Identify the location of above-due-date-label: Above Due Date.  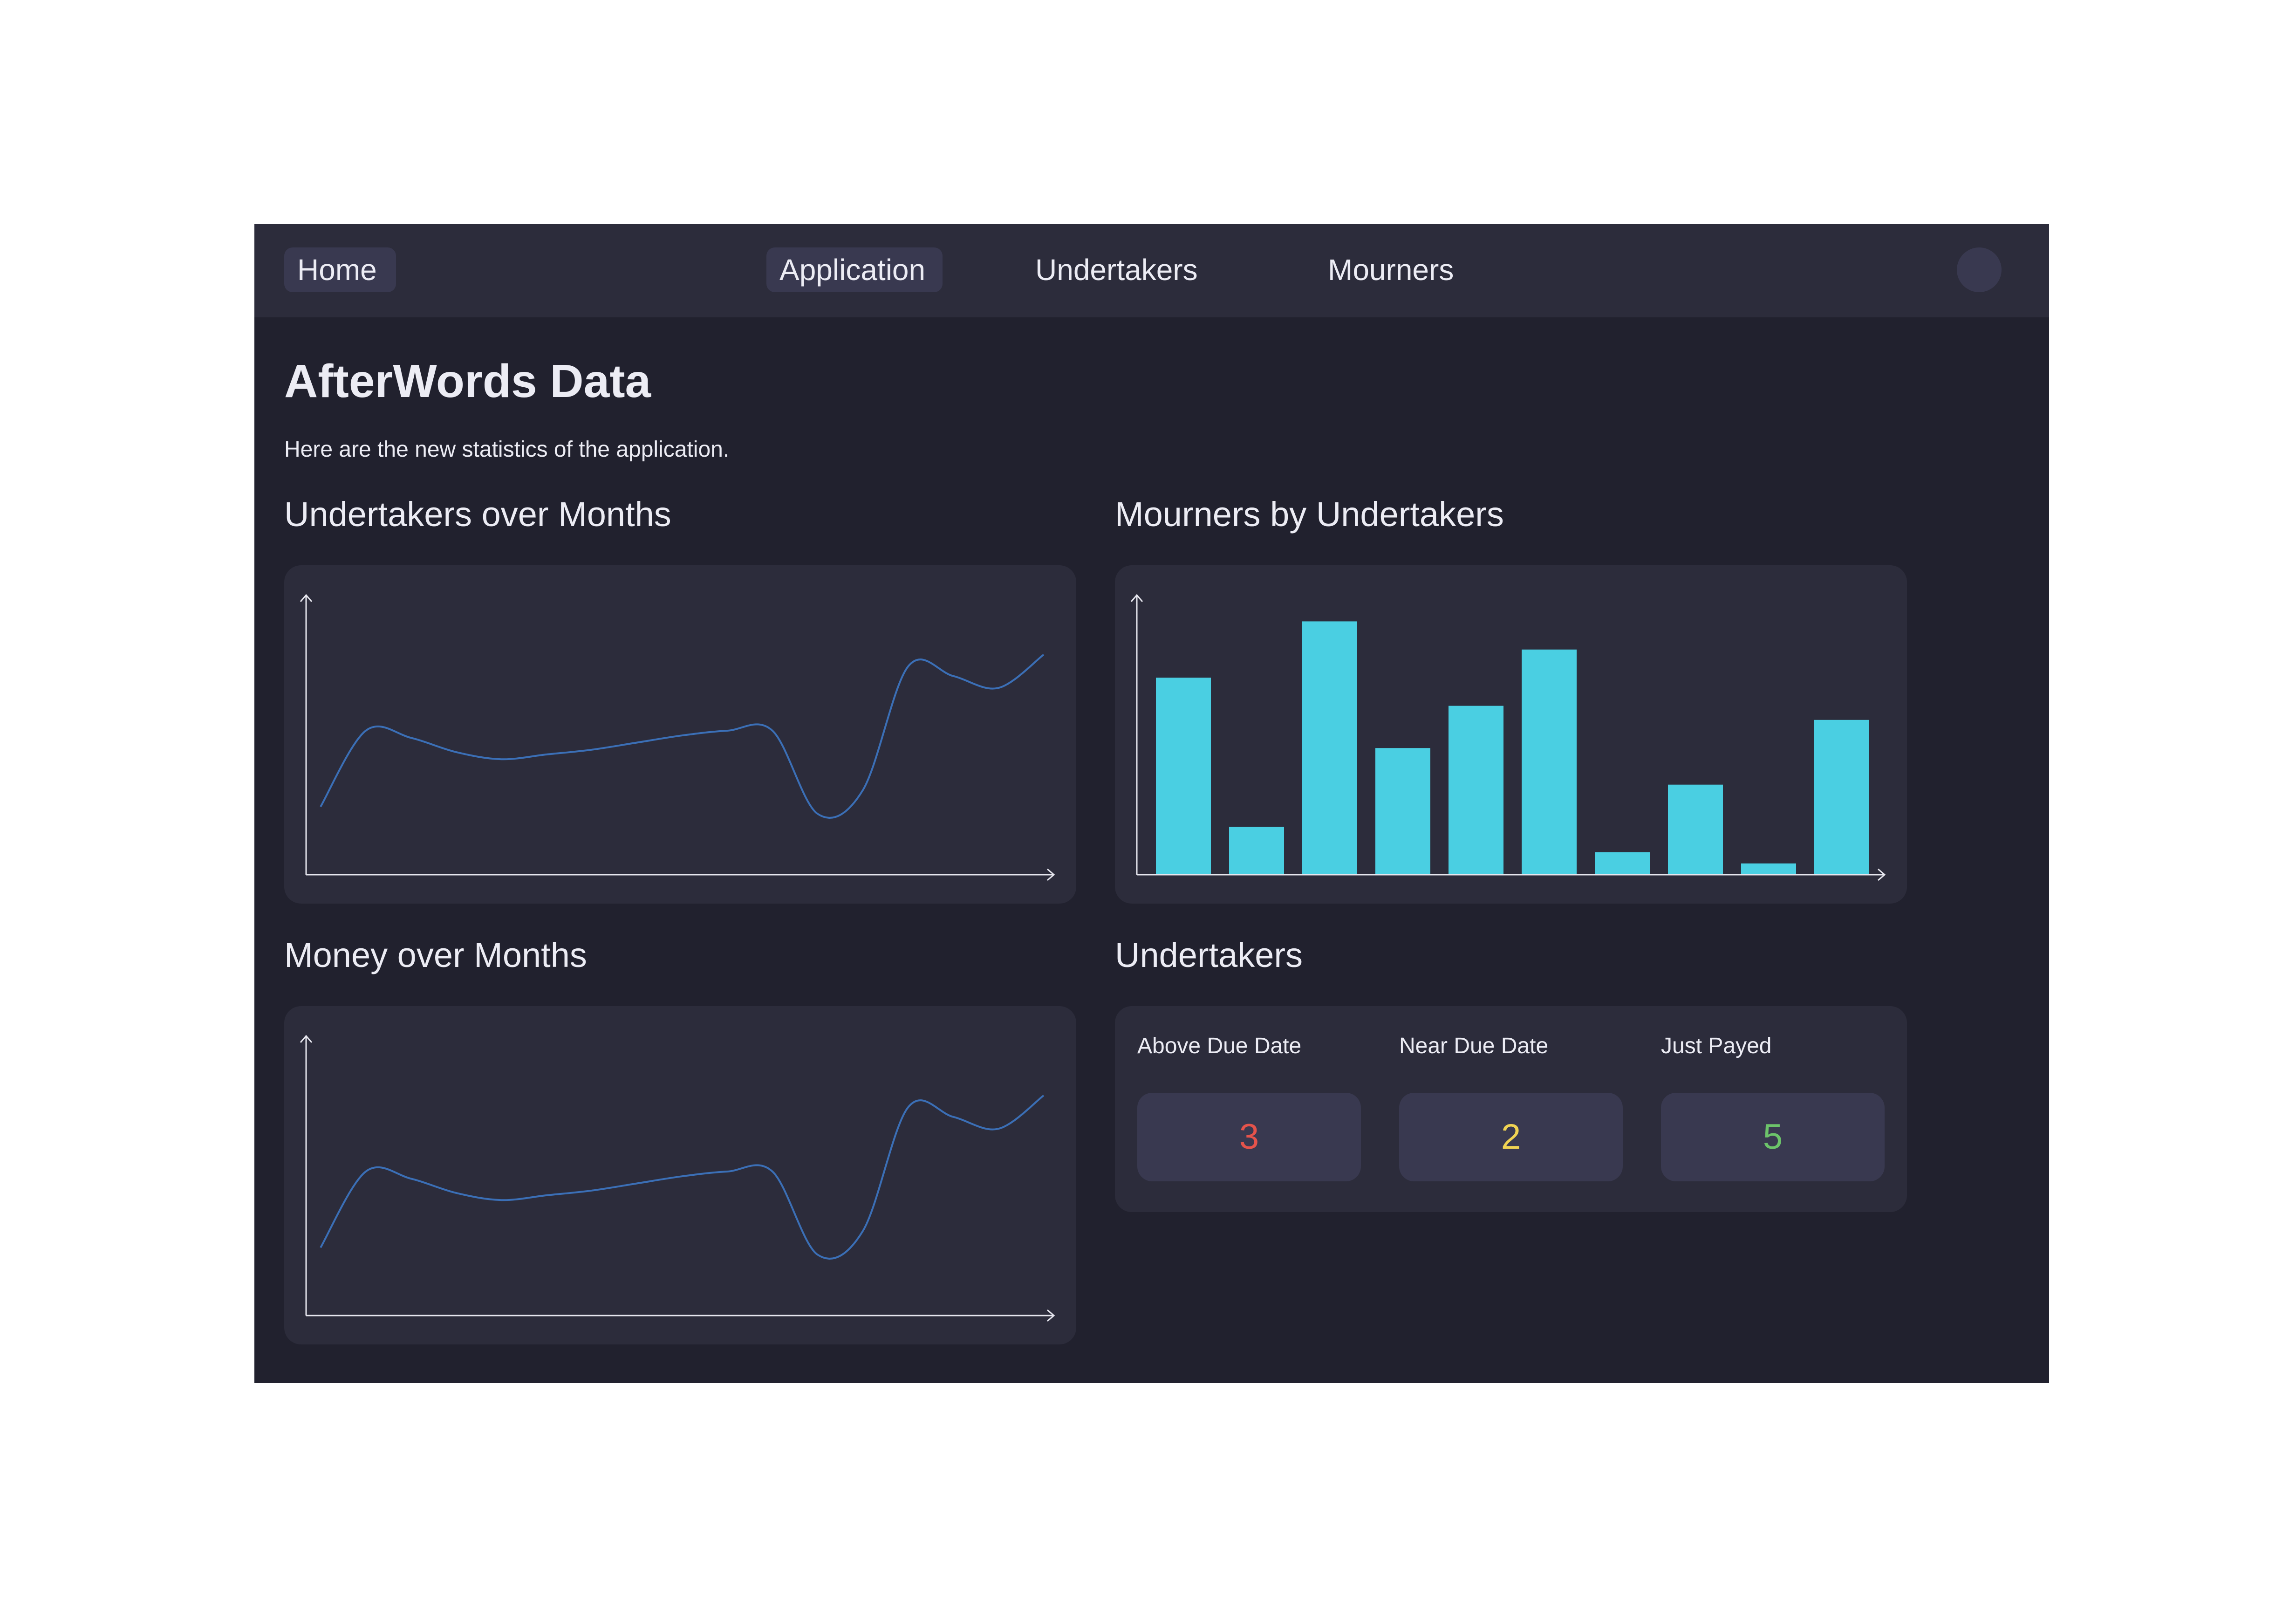
(1219, 1046).